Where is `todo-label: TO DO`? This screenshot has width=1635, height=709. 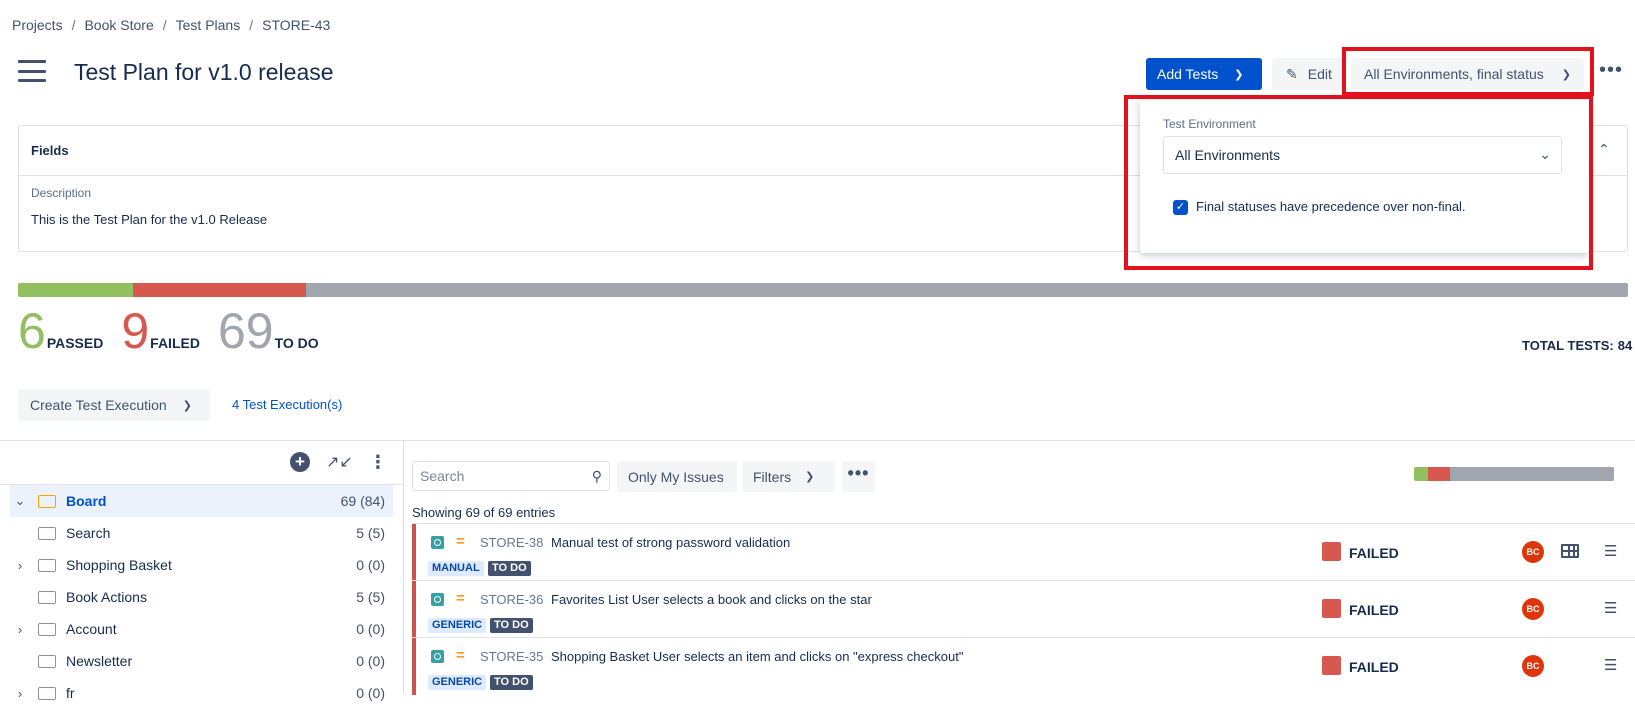
todo-label: TO DO is located at coordinates (296, 343).